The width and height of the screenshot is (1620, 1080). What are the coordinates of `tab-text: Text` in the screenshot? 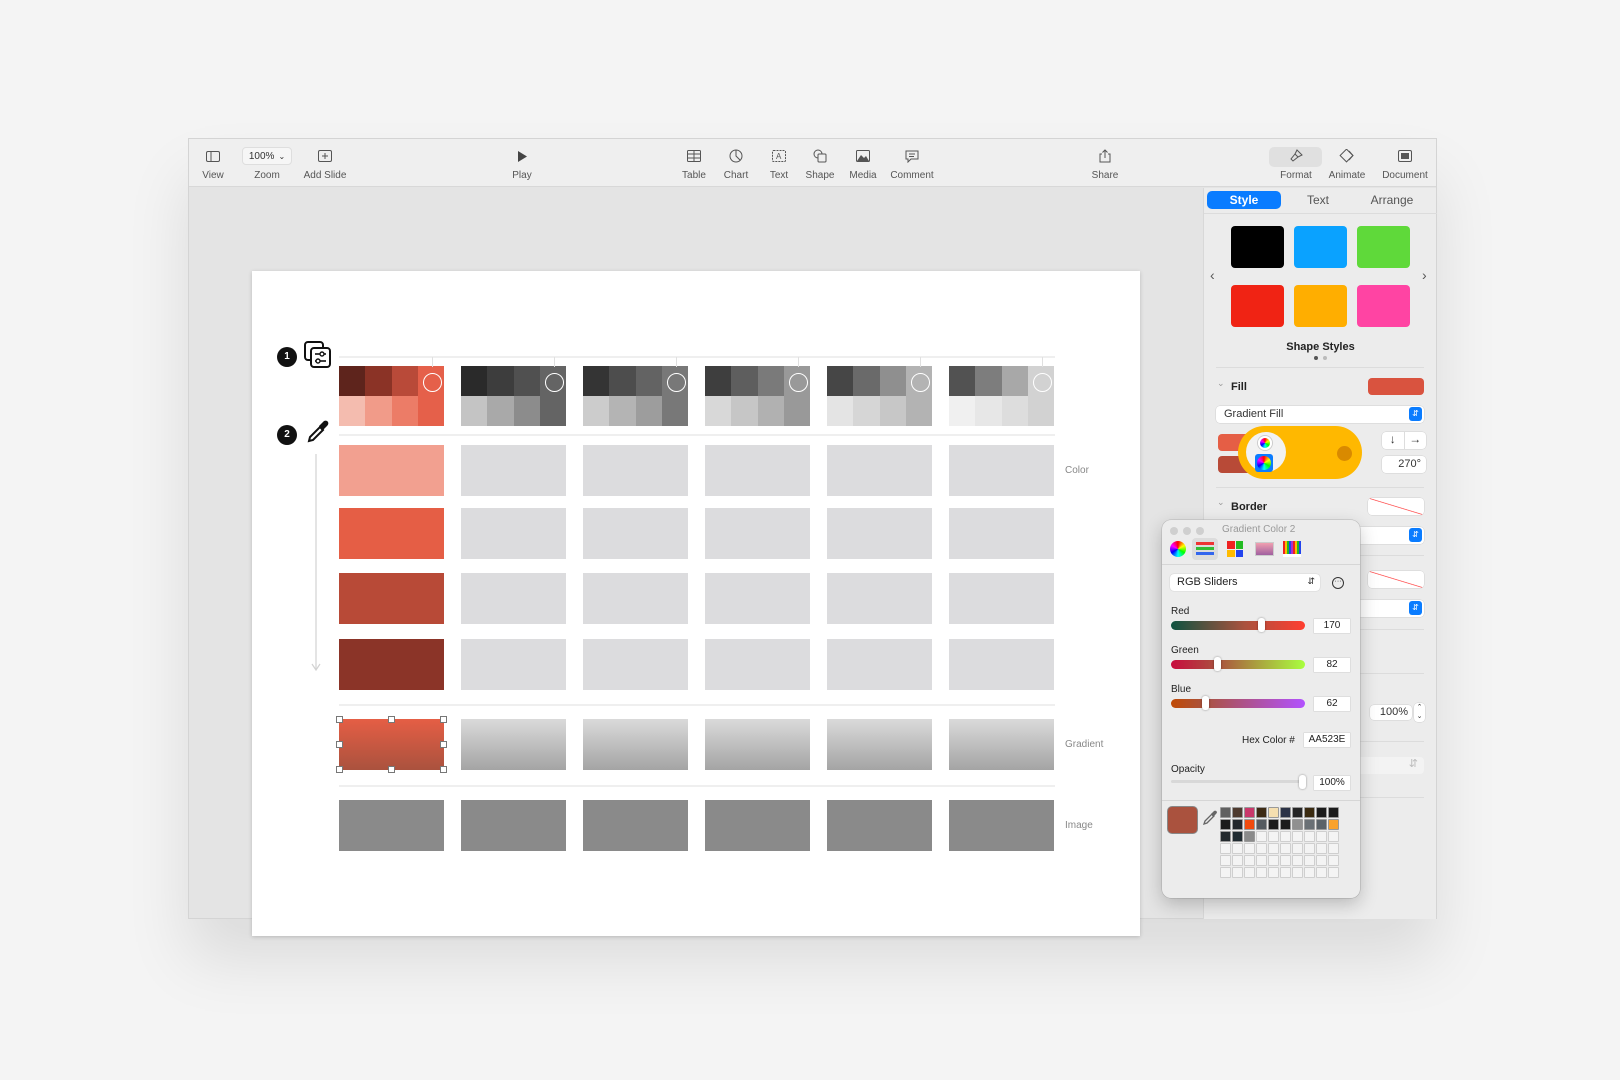 It's located at (1318, 200).